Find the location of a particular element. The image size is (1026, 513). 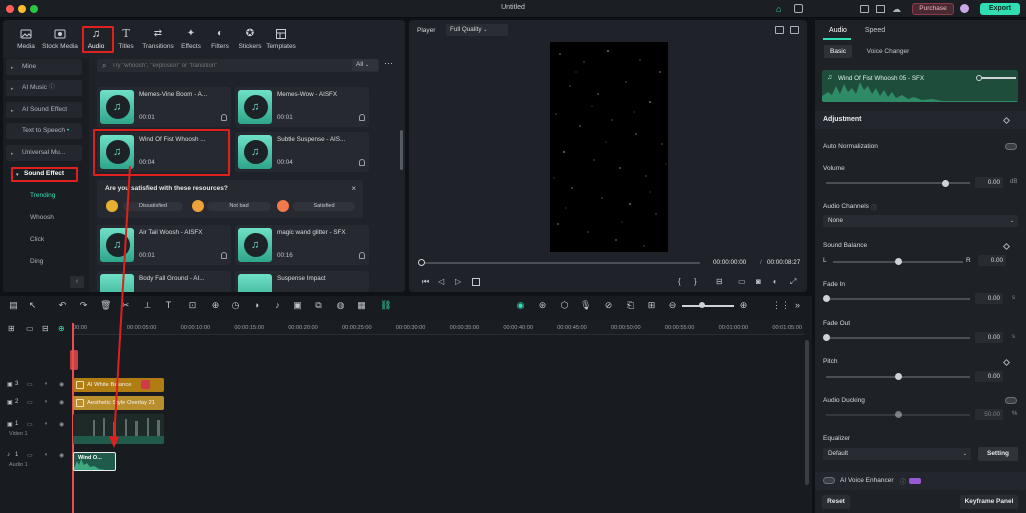

track-manager-icon: ▭ is located at coordinates (30, 328).